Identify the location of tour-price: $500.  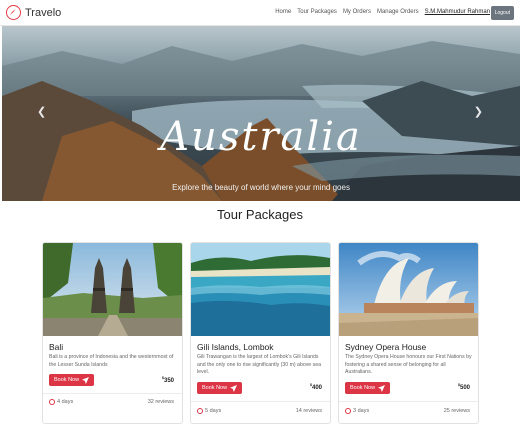
(464, 387).